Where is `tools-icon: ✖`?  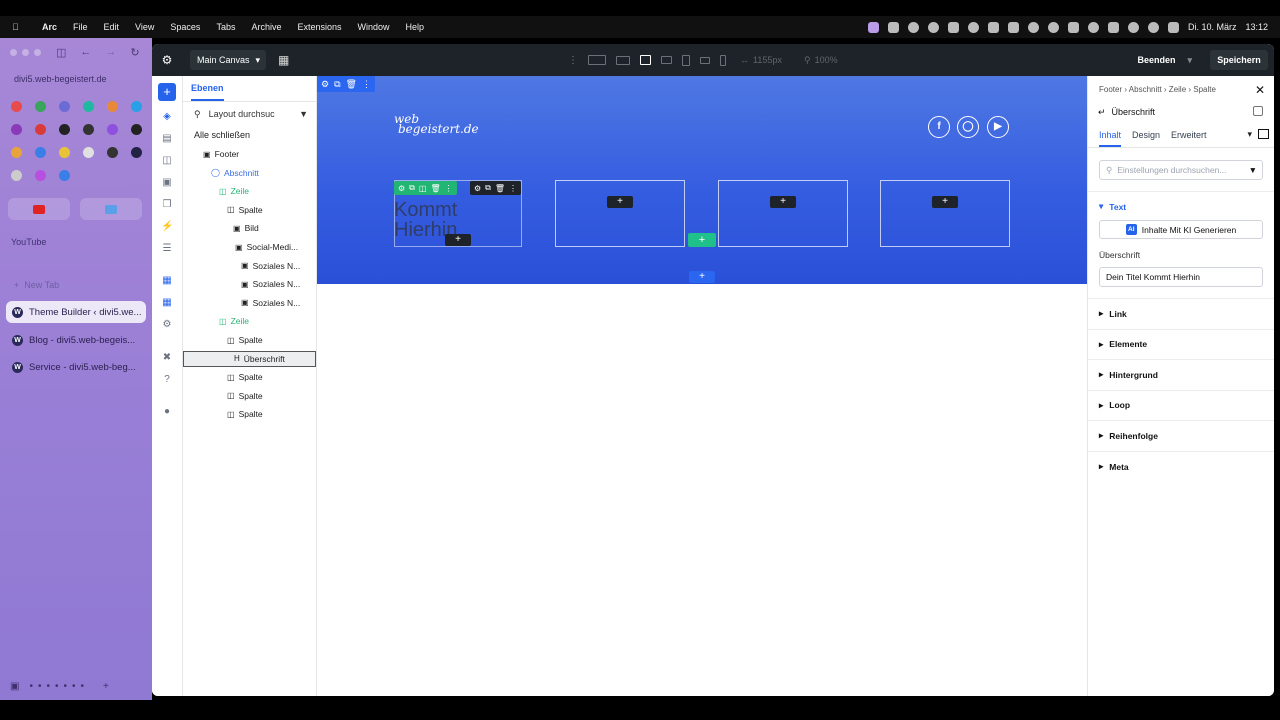
tools-icon: ✖ is located at coordinates (167, 358).